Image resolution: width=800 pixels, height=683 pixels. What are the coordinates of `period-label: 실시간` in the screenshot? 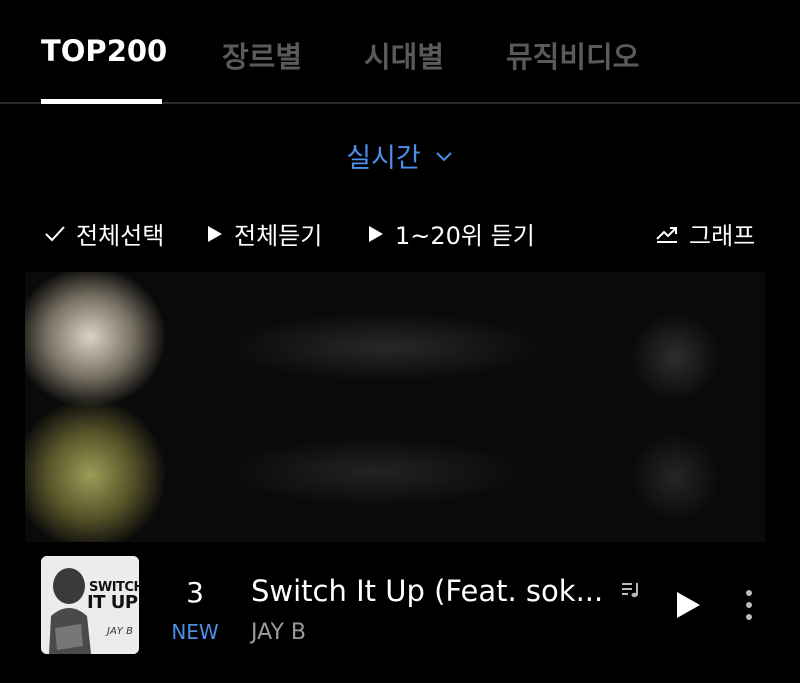 It's located at (383, 158).